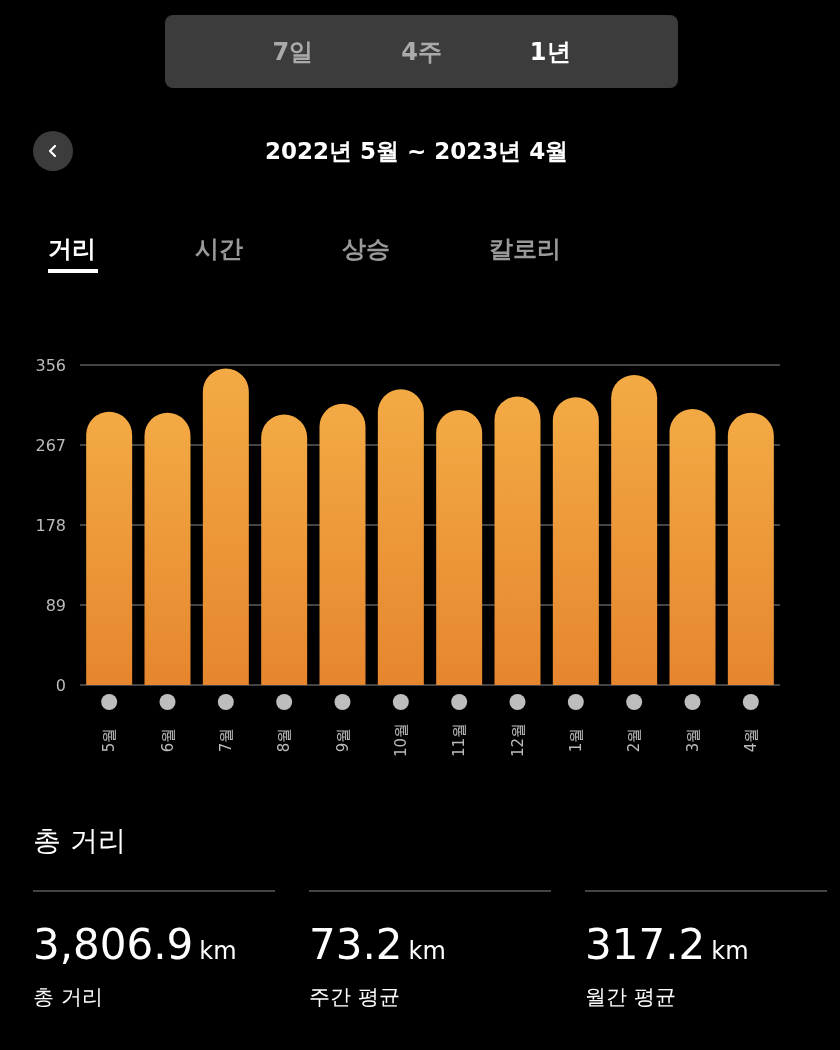 The width and height of the screenshot is (840, 1050). Describe the element at coordinates (268, 258) in the screenshot. I see `metric-tab: 시간` at that location.